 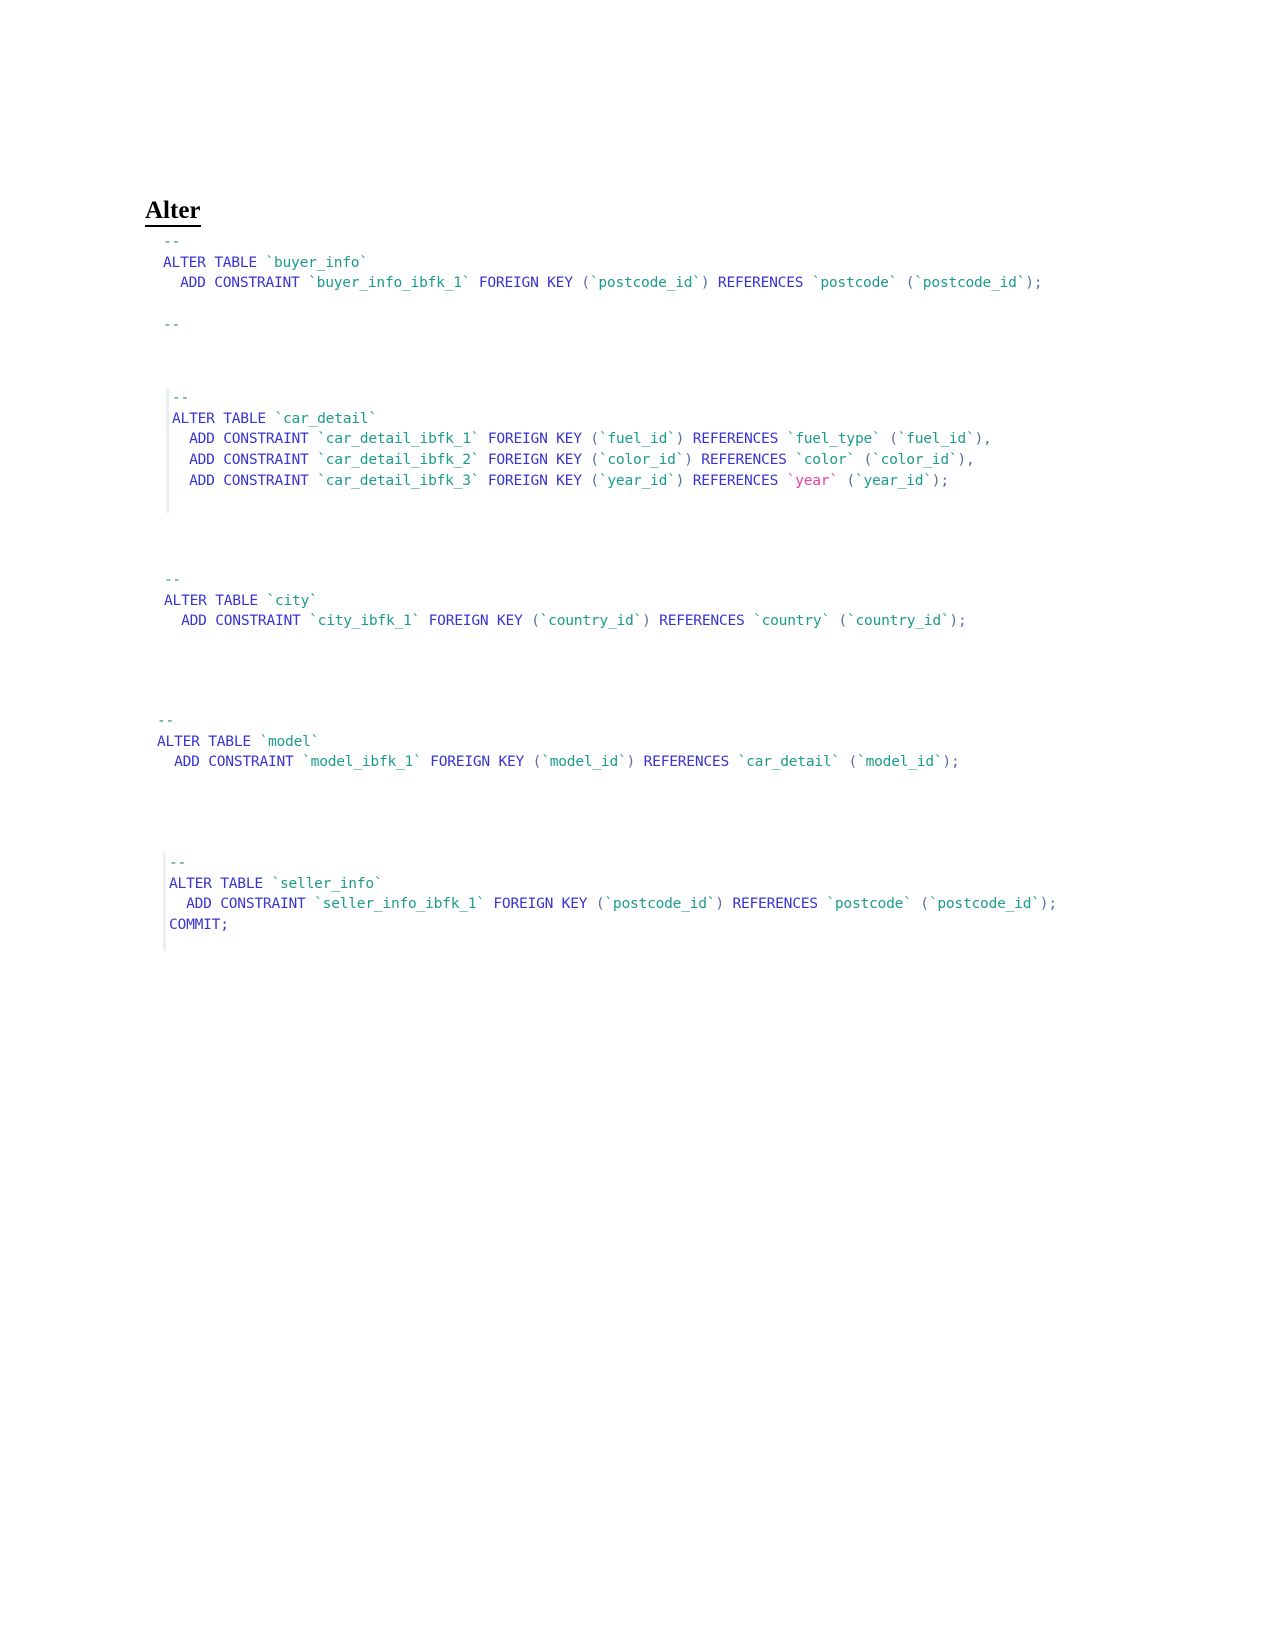 I want to click on sql-line, so click(x=602, y=304).